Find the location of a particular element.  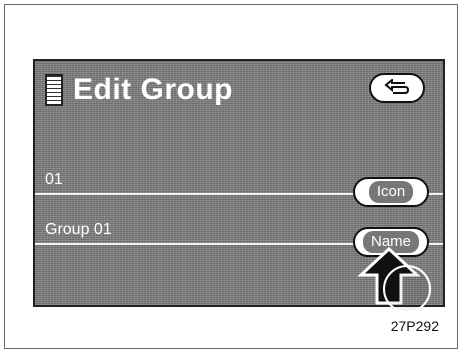

back-button is located at coordinates (397, 88).